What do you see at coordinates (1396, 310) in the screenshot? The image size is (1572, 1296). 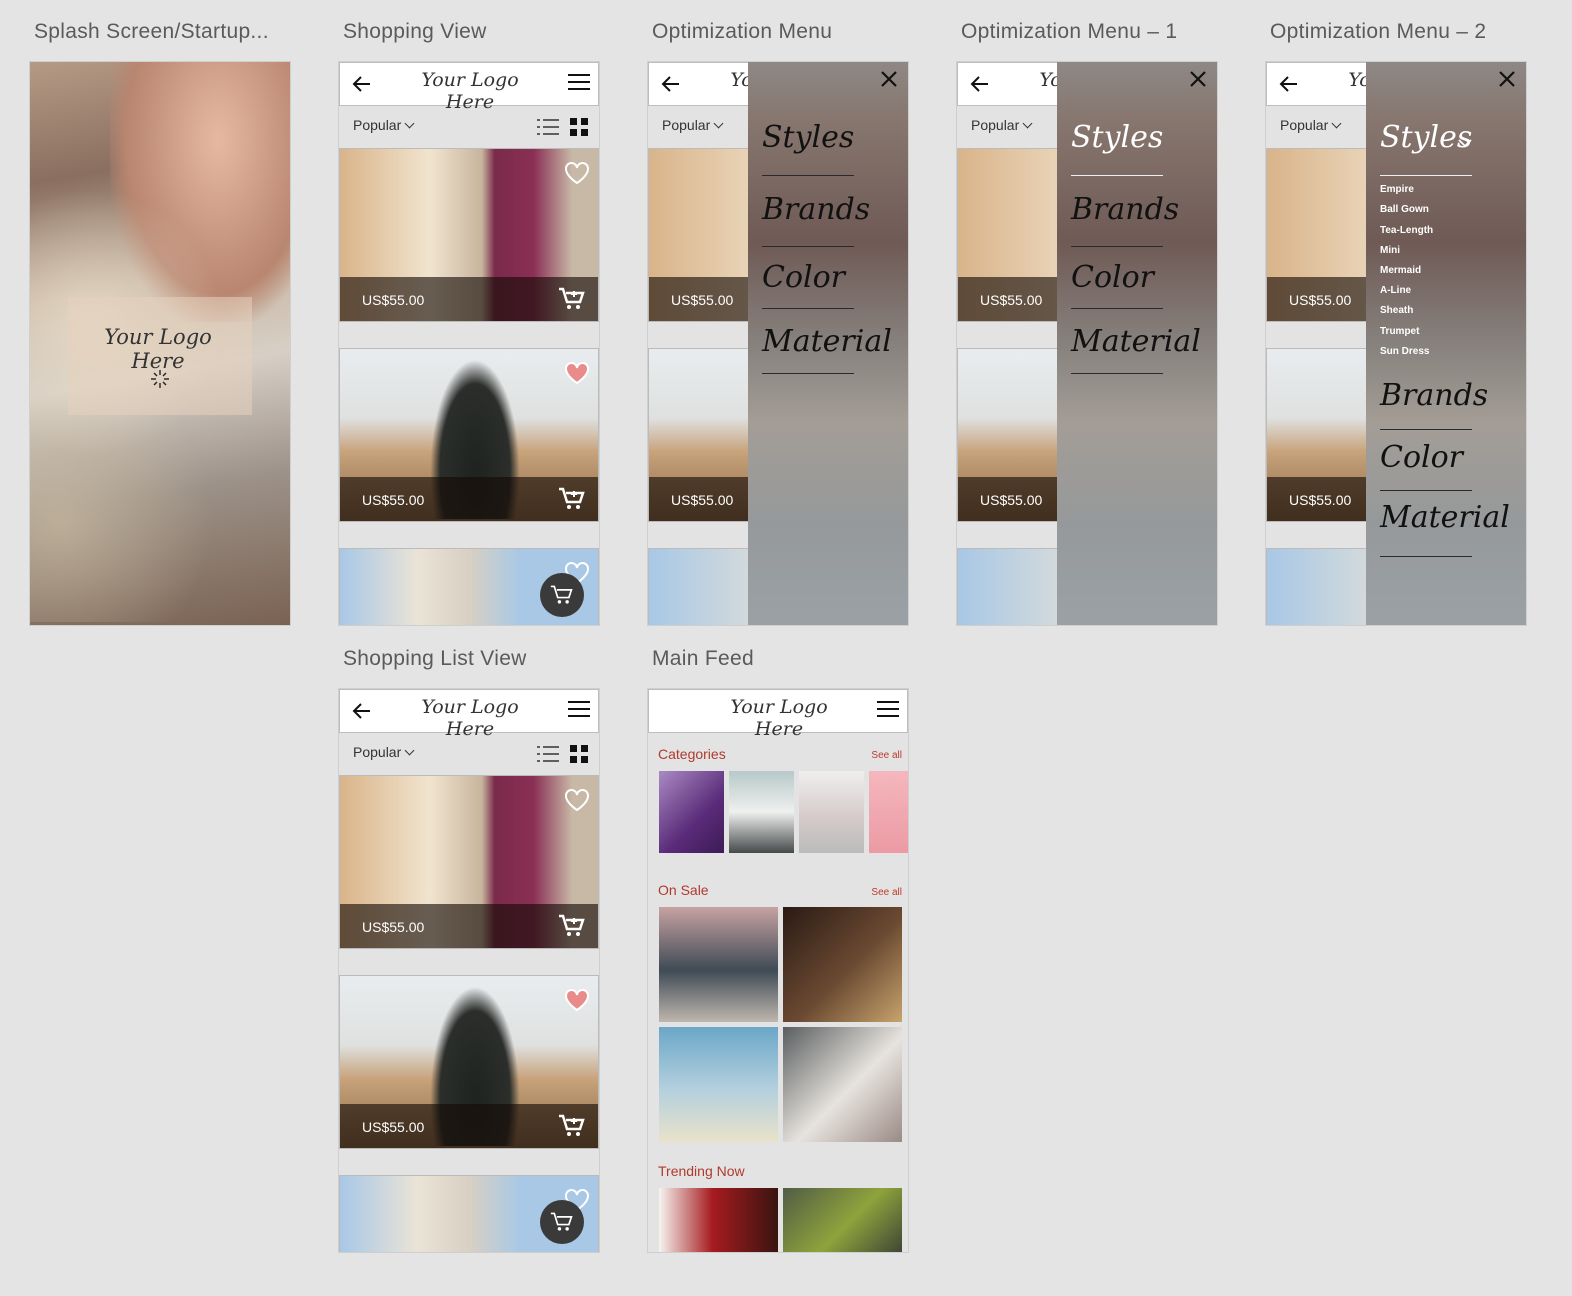 I see `style-option: Sheath` at bounding box center [1396, 310].